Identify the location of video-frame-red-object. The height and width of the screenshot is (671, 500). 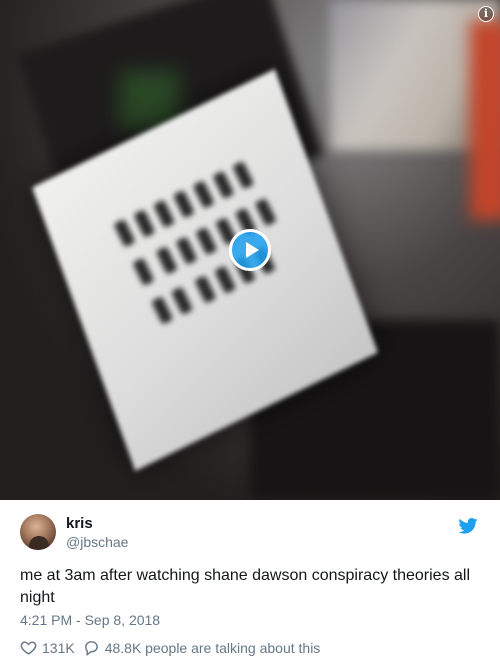
(485, 120).